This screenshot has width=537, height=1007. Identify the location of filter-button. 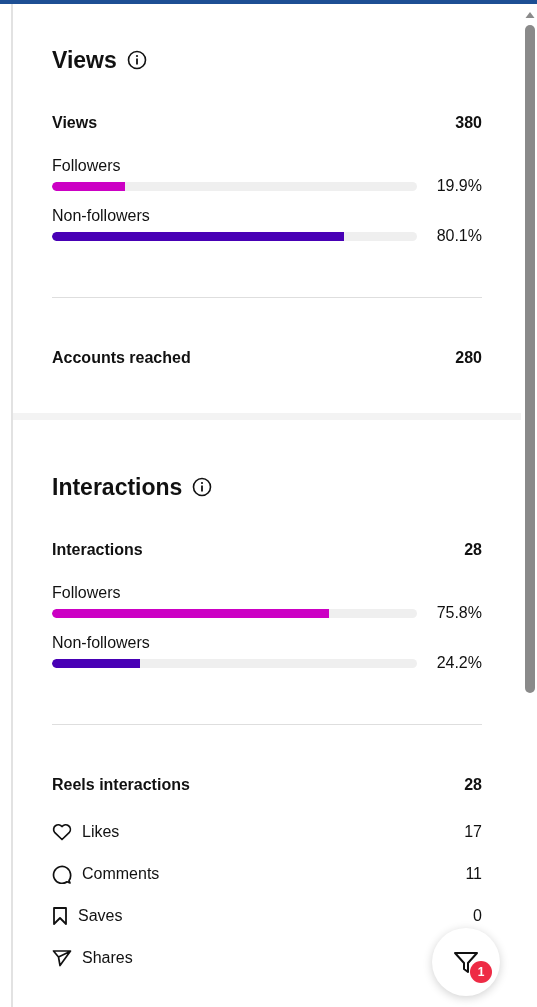
(466, 962).